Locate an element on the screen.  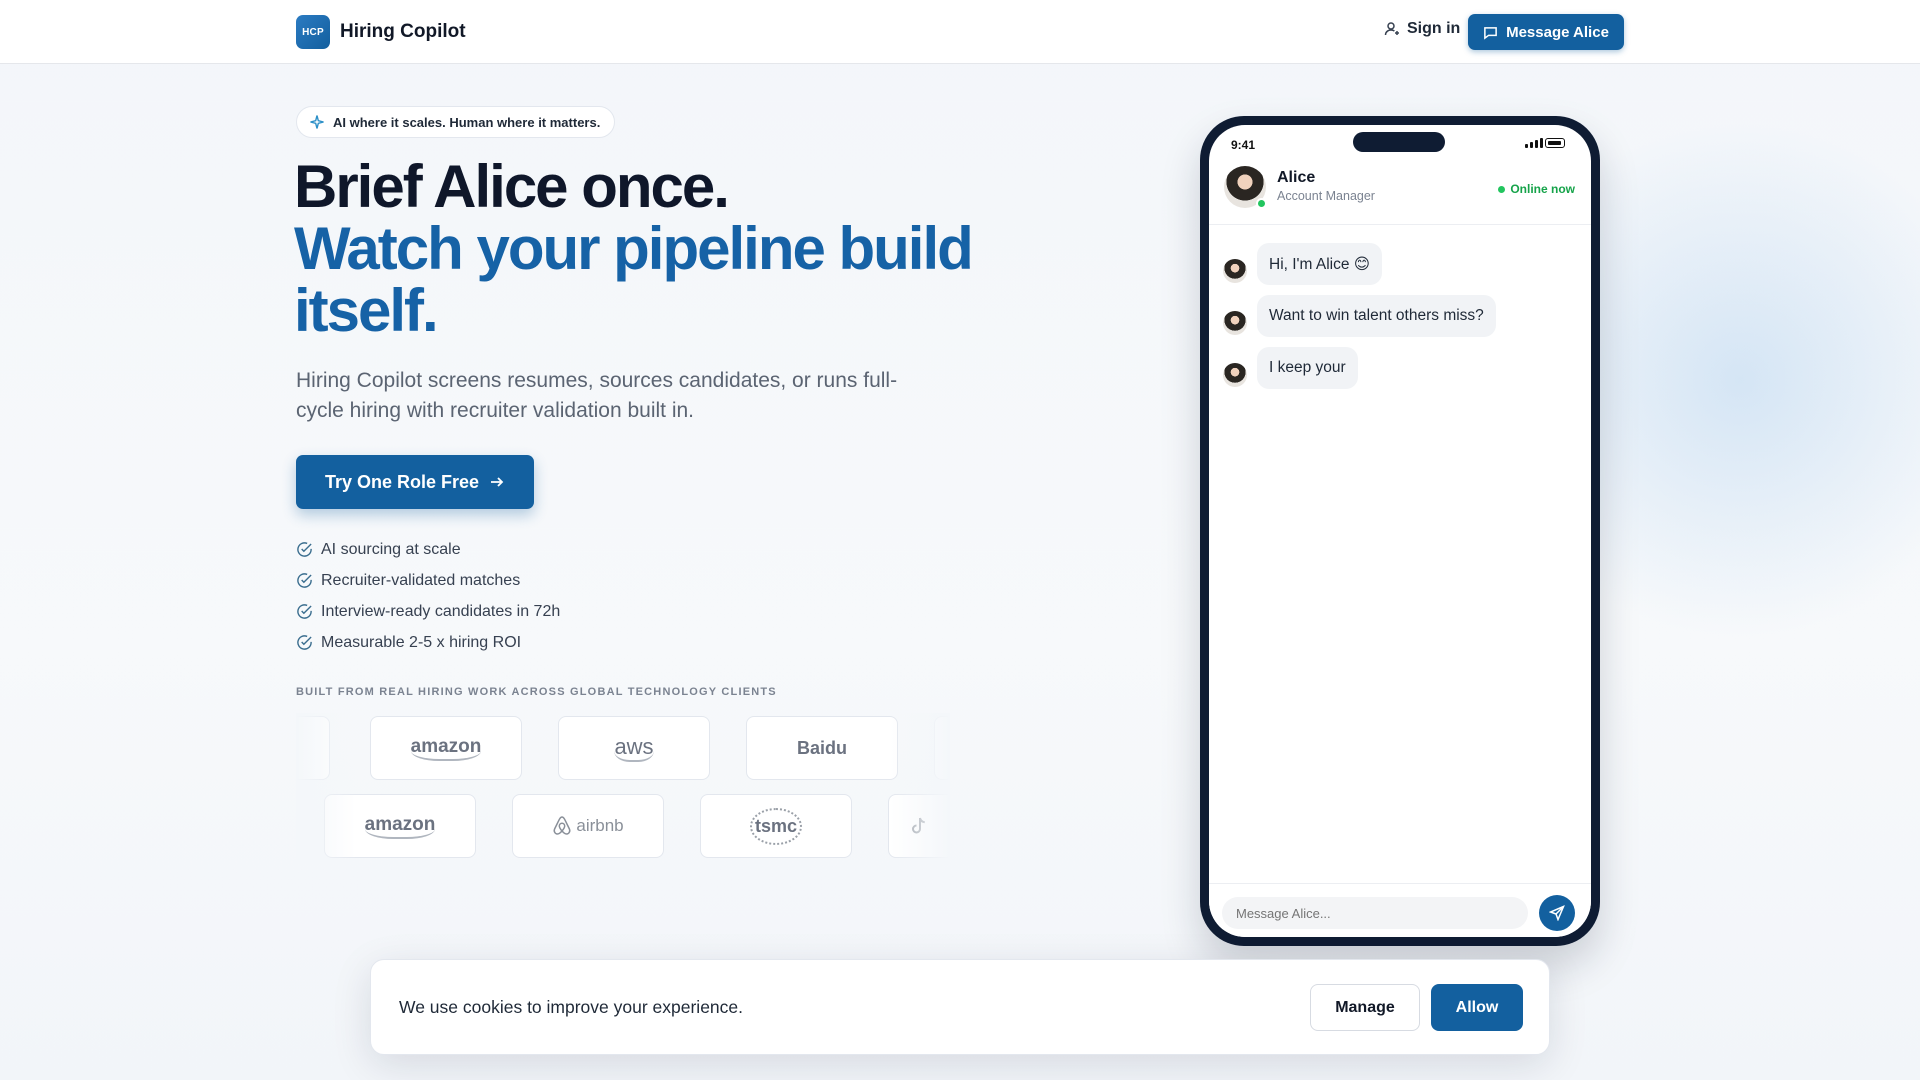
chat-icon is located at coordinates (1490, 33).